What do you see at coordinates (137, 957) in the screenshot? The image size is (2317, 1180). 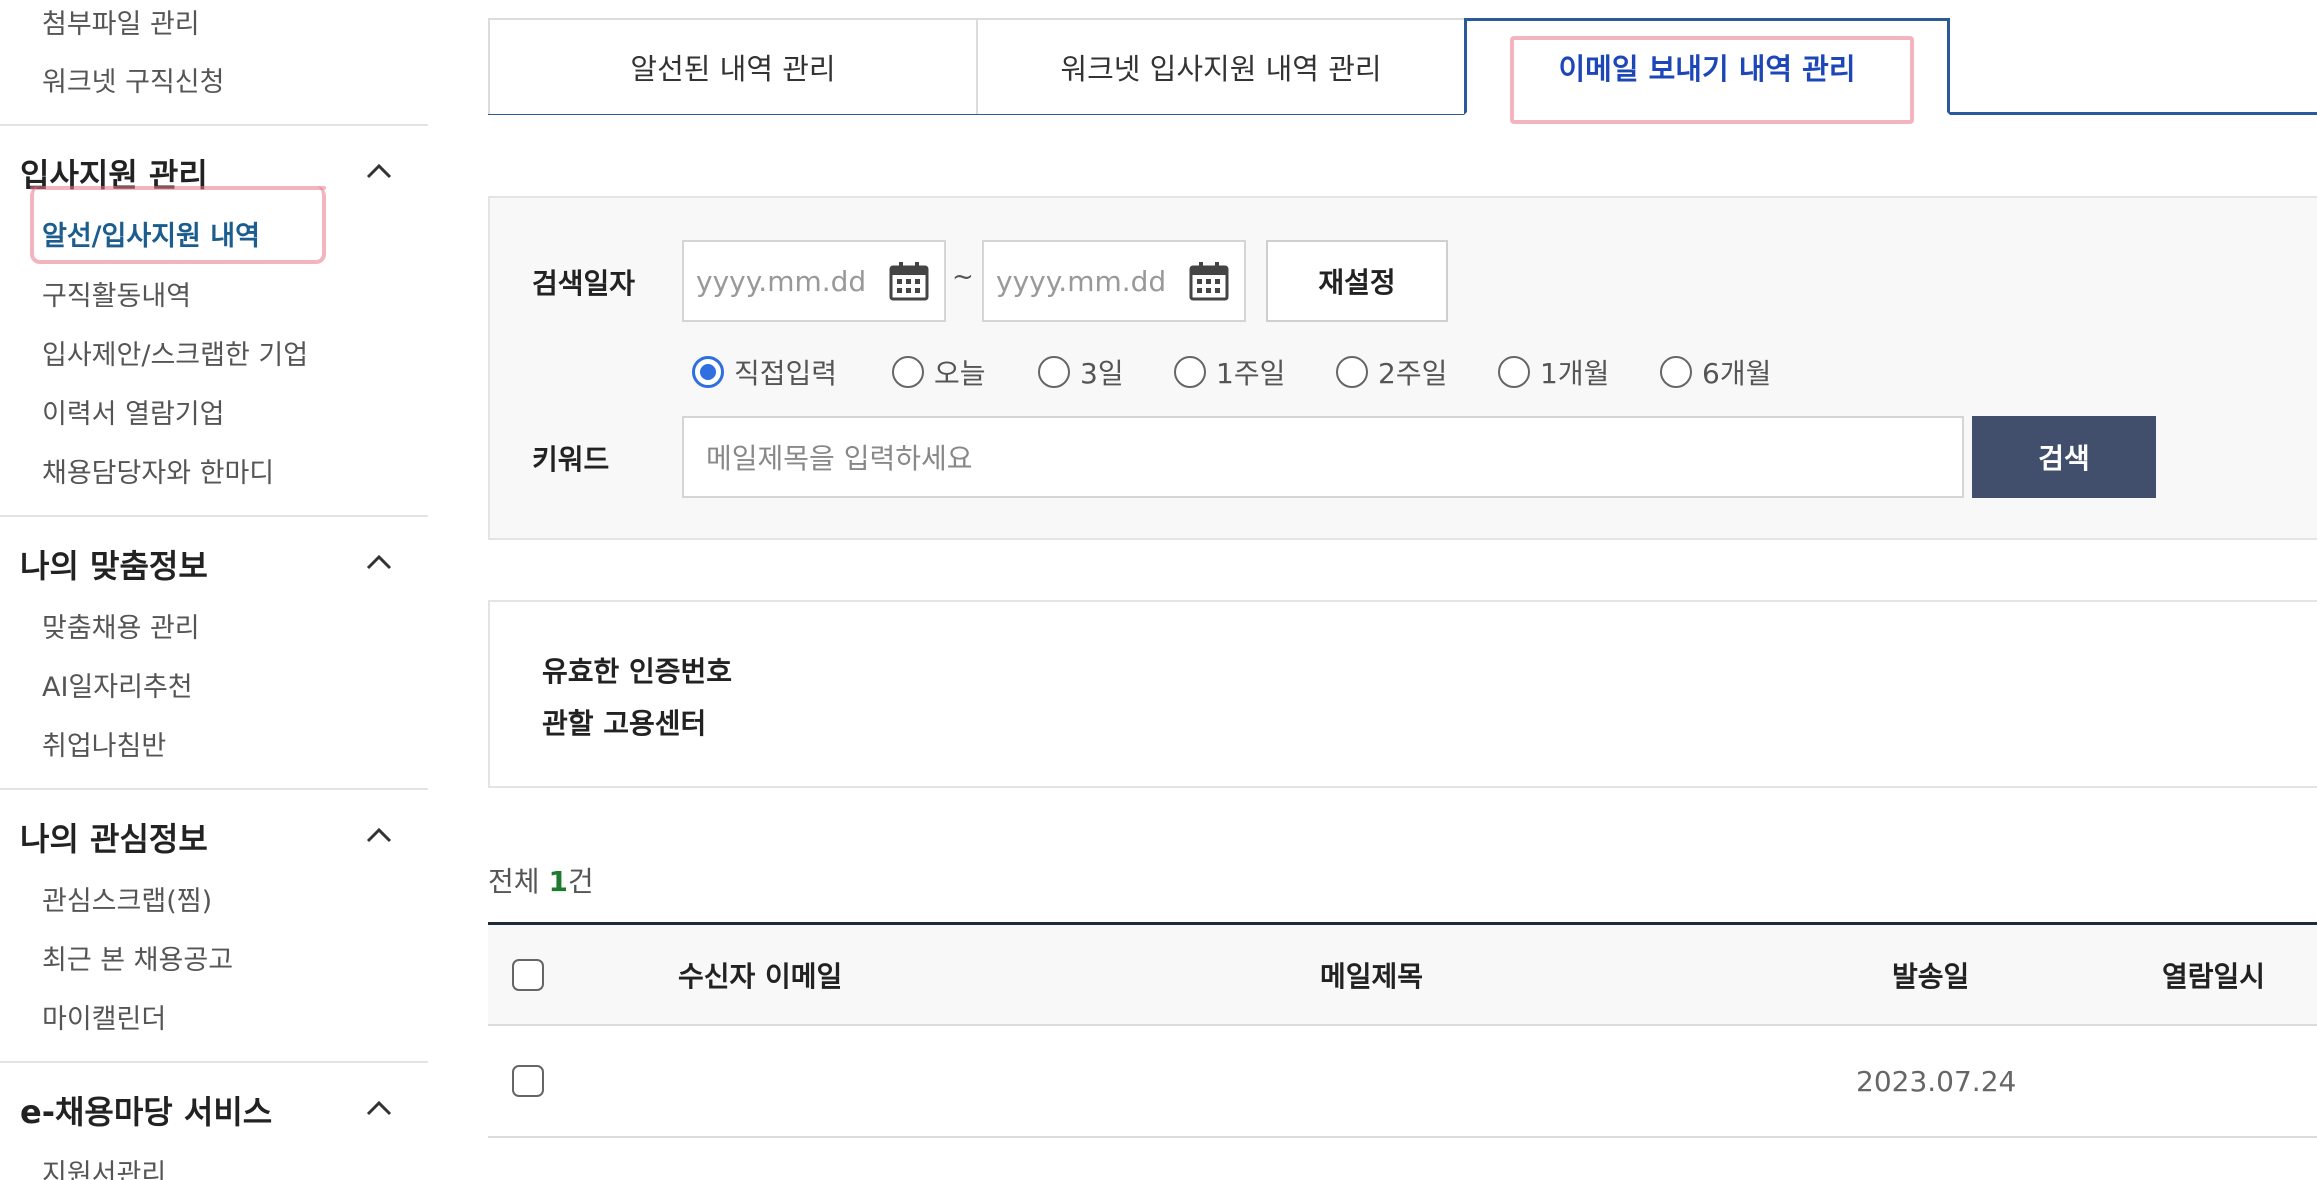 I see `sidebar-item-recently-viewed: 최근 본 채용공고` at bounding box center [137, 957].